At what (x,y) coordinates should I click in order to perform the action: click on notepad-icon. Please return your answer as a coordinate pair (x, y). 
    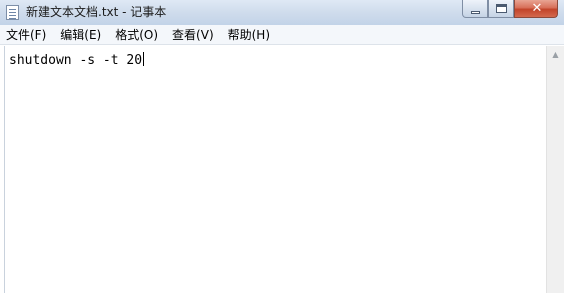
    Looking at the image, I should click on (12, 12).